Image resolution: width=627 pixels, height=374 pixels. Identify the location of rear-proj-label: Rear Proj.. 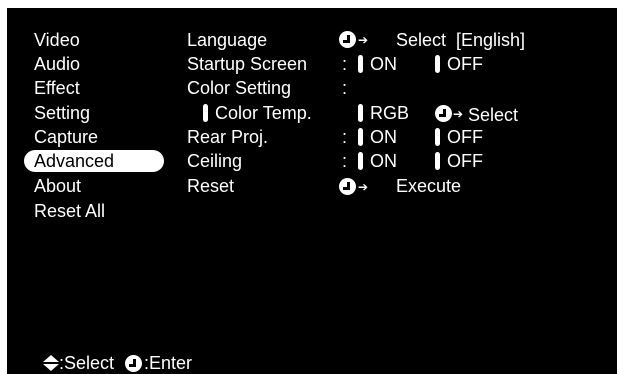
(228, 137).